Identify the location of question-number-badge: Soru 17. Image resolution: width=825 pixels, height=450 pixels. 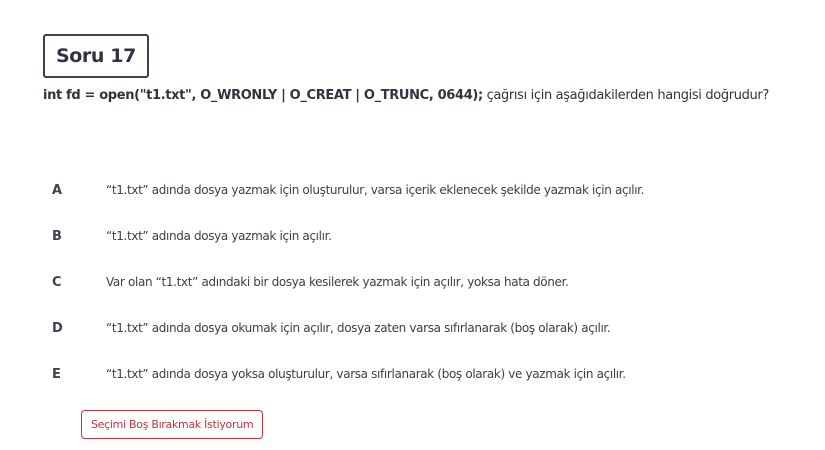
(96, 56).